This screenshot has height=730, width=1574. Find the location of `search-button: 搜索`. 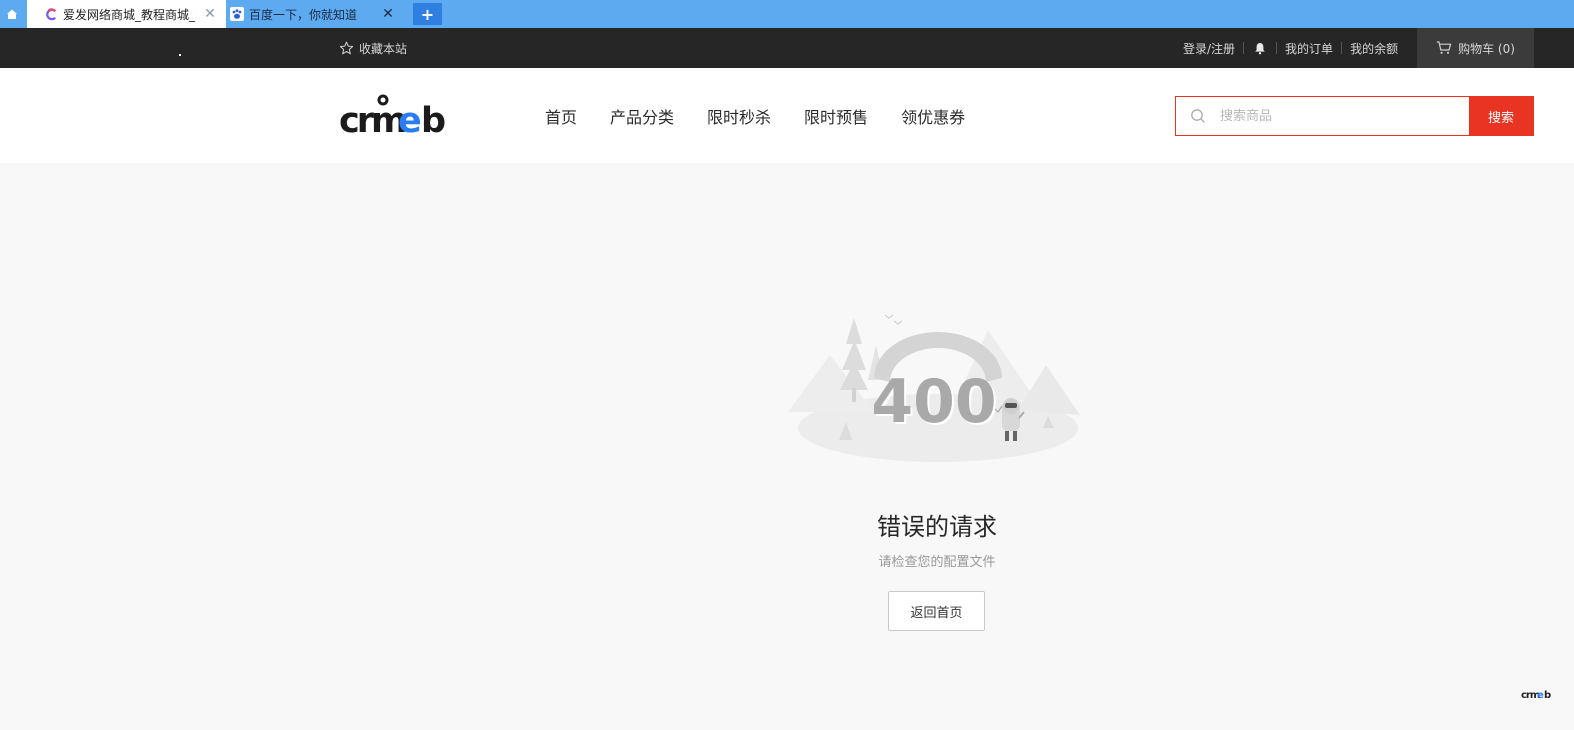

search-button: 搜索 is located at coordinates (1501, 116).